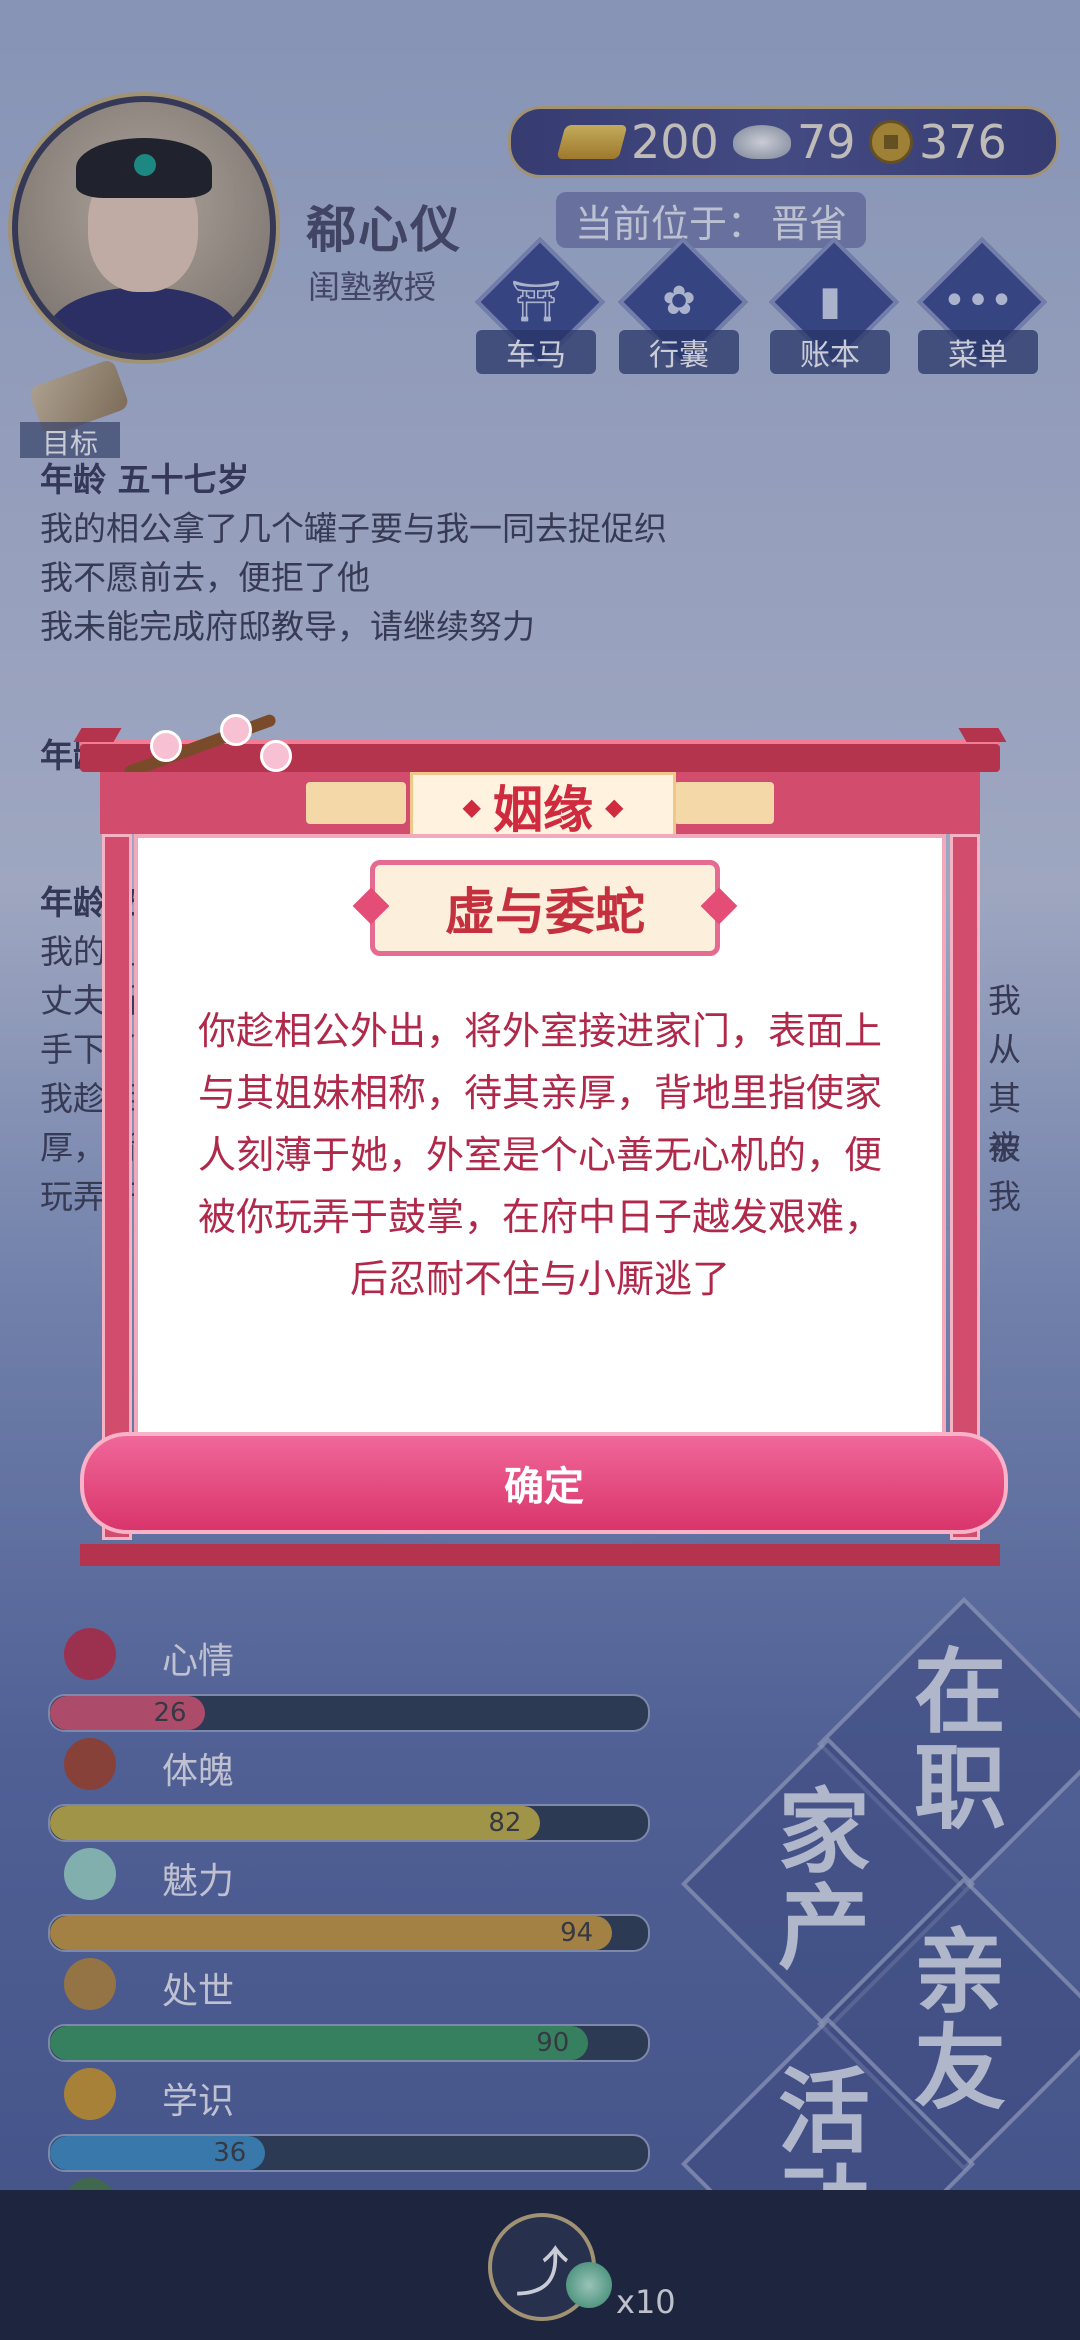 The image size is (1080, 2340). What do you see at coordinates (543, 806) in the screenshot?
I see `dialog-category: ◆ 姻缘 ◆` at bounding box center [543, 806].